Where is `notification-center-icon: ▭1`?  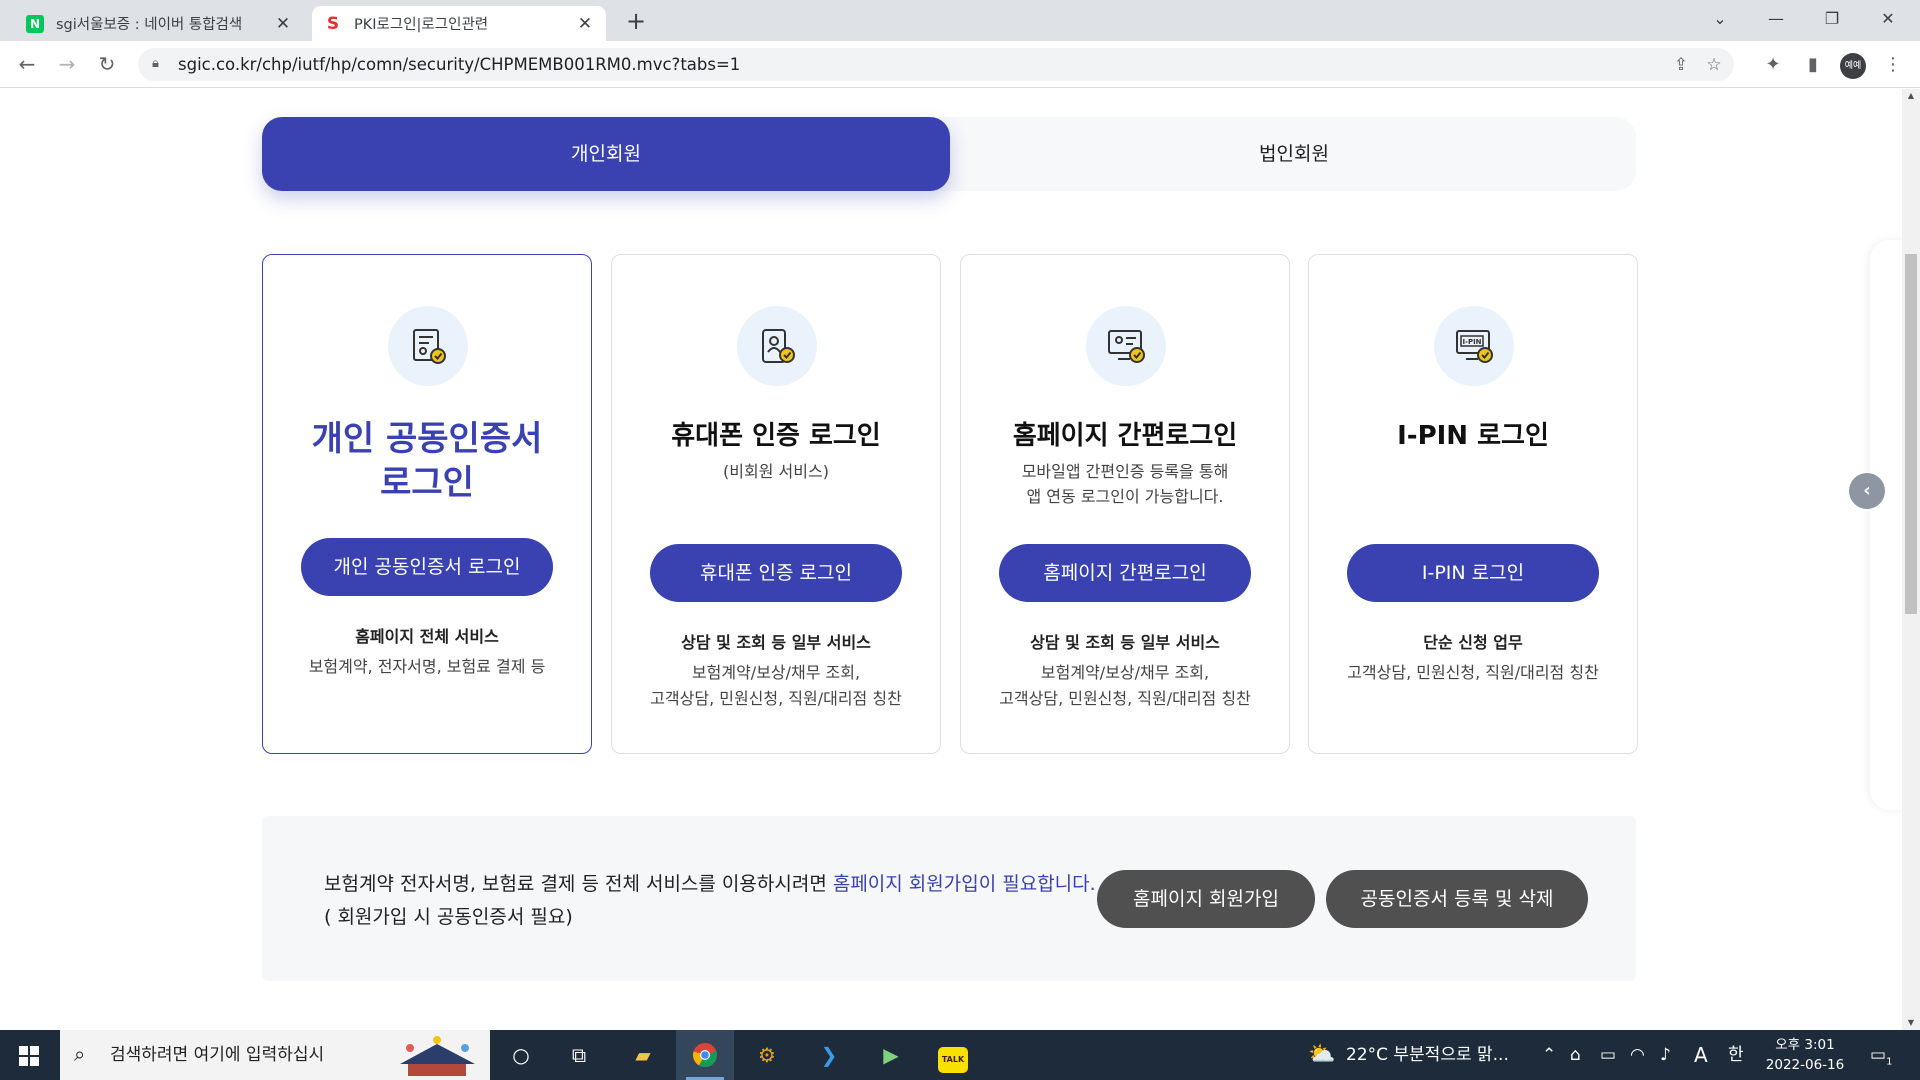
notification-center-icon: ▭1 is located at coordinates (1881, 1055).